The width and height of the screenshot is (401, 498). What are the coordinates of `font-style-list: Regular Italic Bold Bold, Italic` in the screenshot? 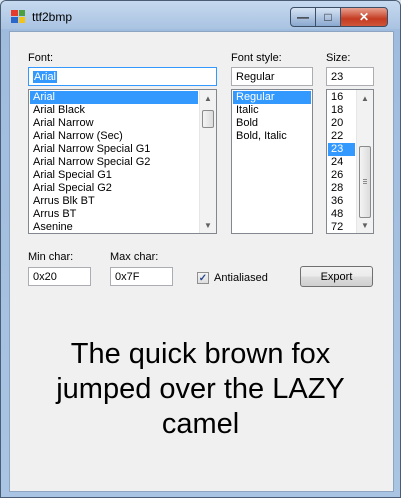 It's located at (272, 161).